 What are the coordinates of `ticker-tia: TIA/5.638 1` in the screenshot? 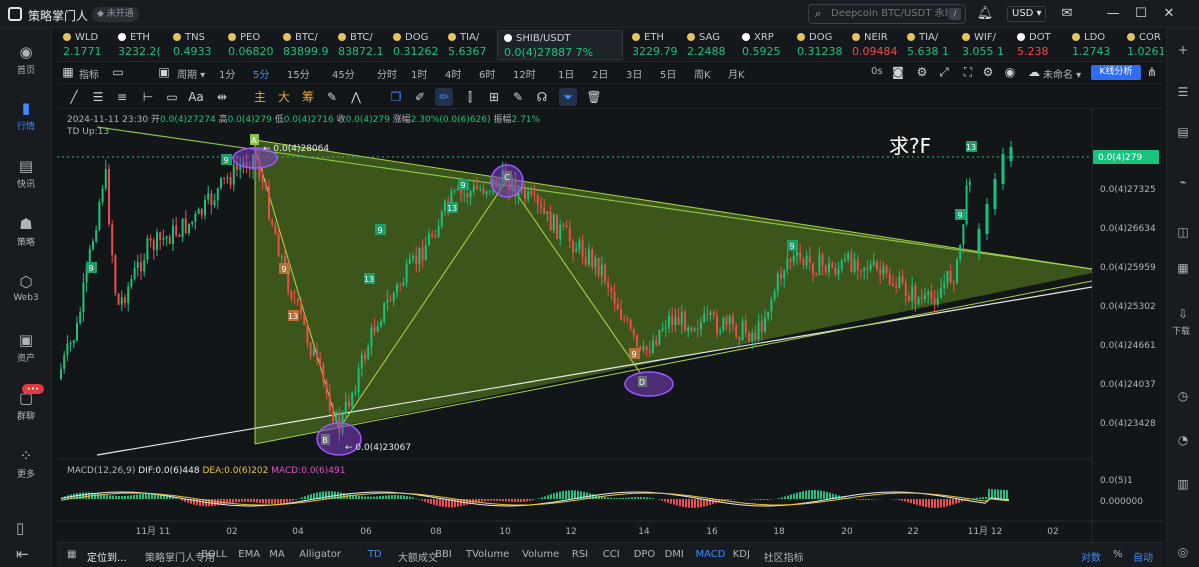 It's located at (925, 45).